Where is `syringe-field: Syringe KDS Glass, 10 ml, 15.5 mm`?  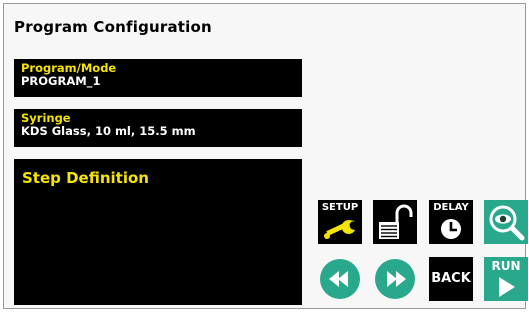
syringe-field: Syringe KDS Glass, 10 ml, 15.5 mm is located at coordinates (158, 128).